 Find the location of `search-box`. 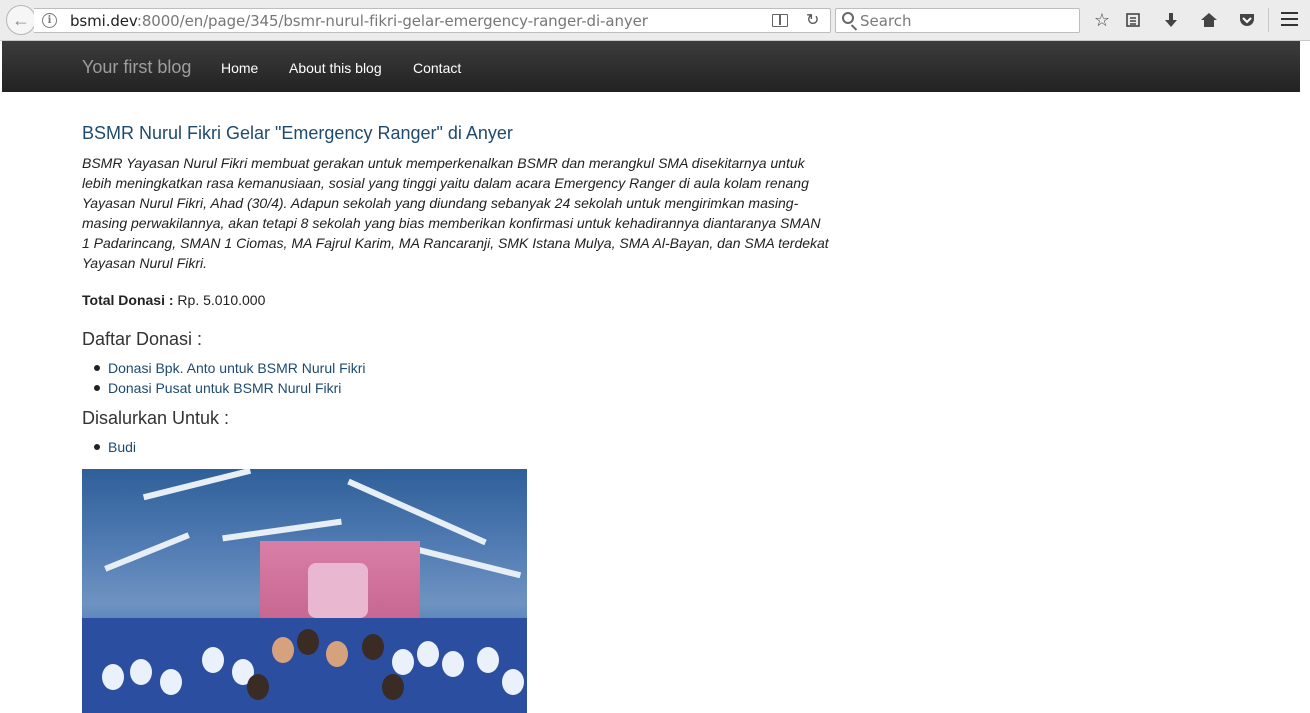

search-box is located at coordinates (957, 20).